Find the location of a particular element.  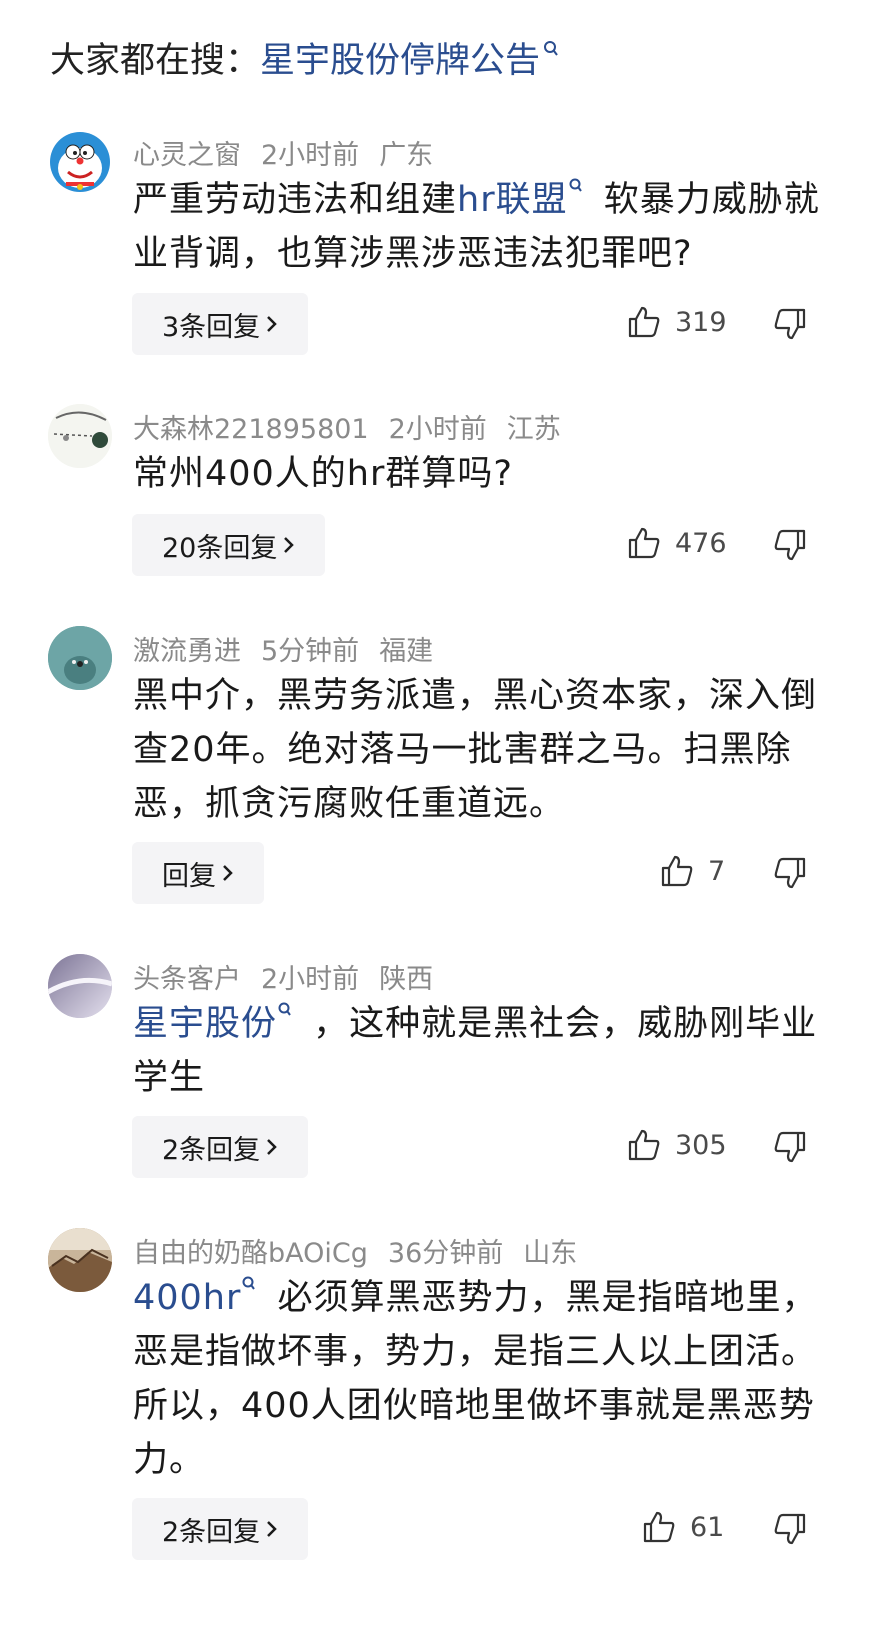

comment-text: 严重劳动违法和组建hr联盟 软暴力威胁就业背调，也算涉黑涉恶违法犯罪吧? is located at coordinates (483, 227).